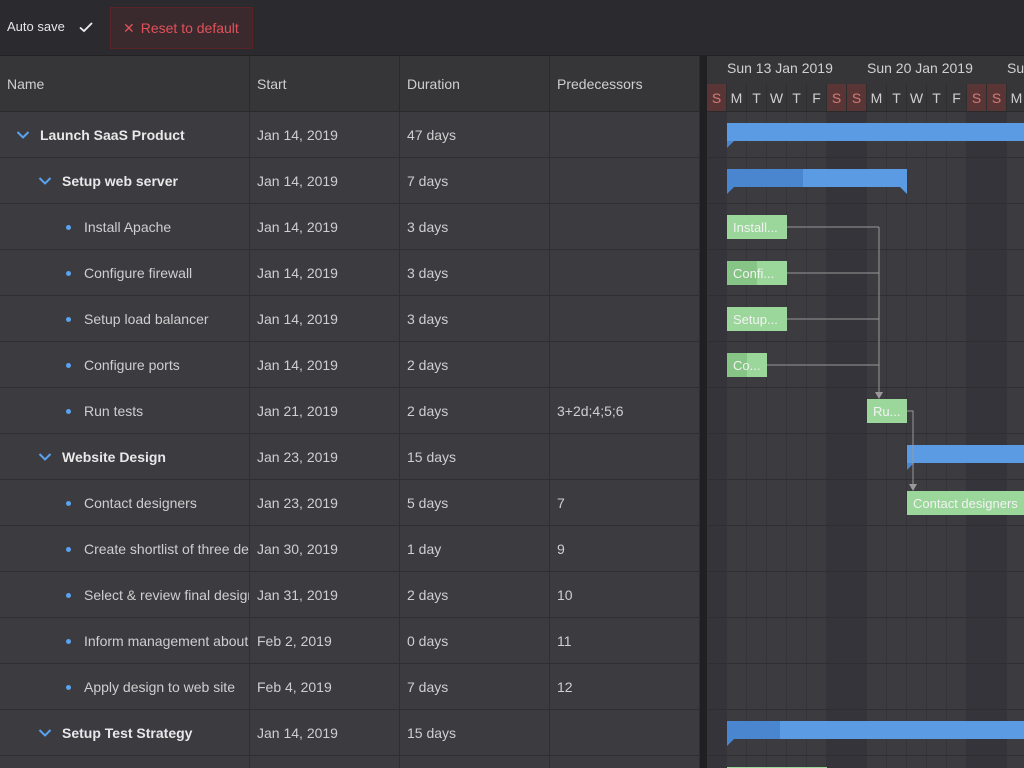 The height and width of the screenshot is (768, 1024). I want to click on duration-cell: 5 days, so click(475, 503).